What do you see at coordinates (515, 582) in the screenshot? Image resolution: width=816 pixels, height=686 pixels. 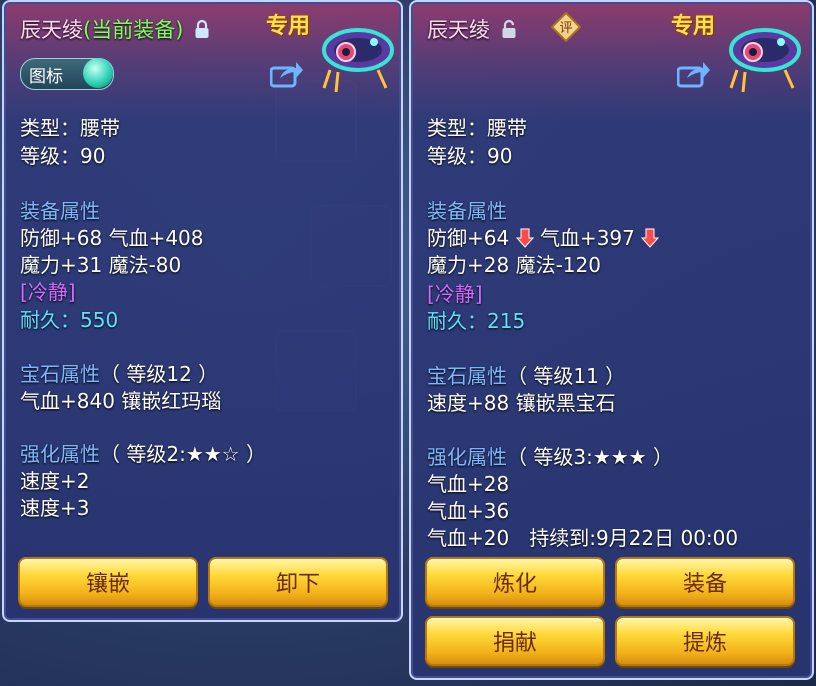 I see `refine-button: 炼化` at bounding box center [515, 582].